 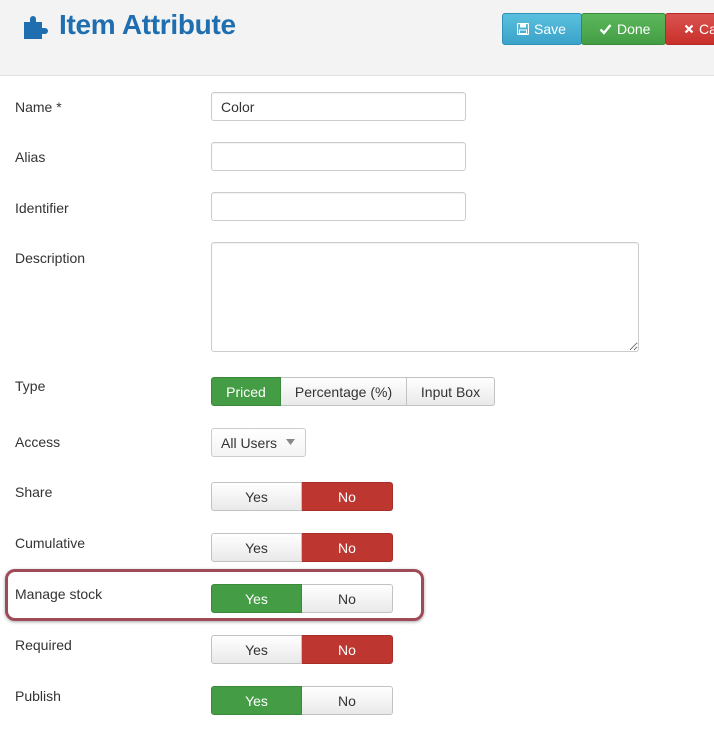 What do you see at coordinates (256, 649) in the screenshot?
I see `required-yes-button: Yes` at bounding box center [256, 649].